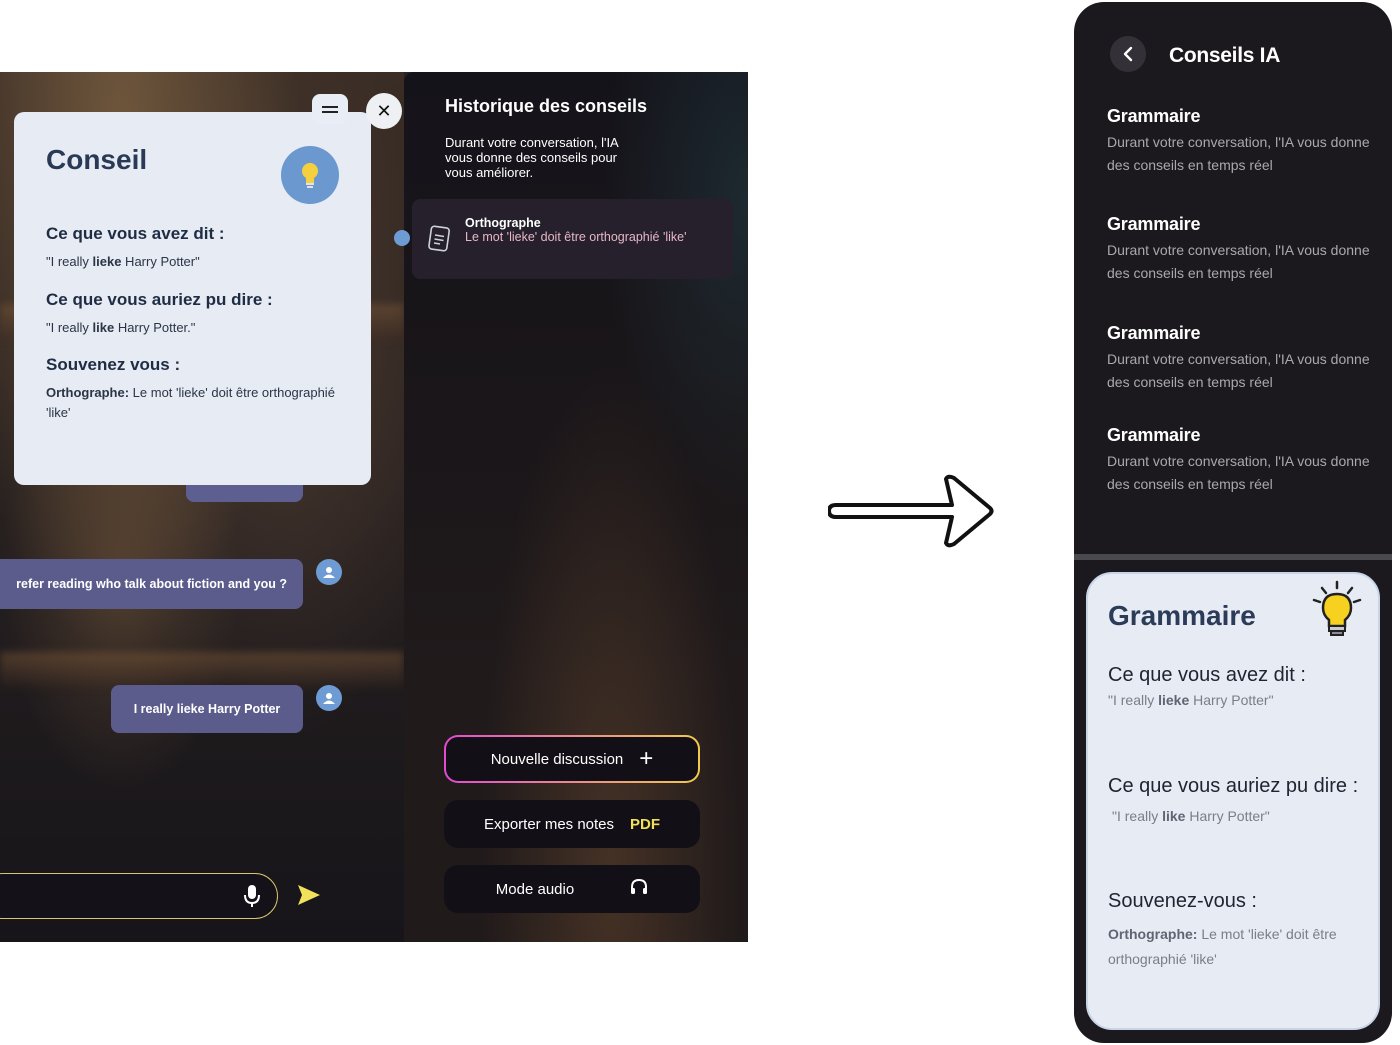 This screenshot has width=1400, height=1045. Describe the element at coordinates (384, 111) in the screenshot. I see `close-icon: ✕` at that location.